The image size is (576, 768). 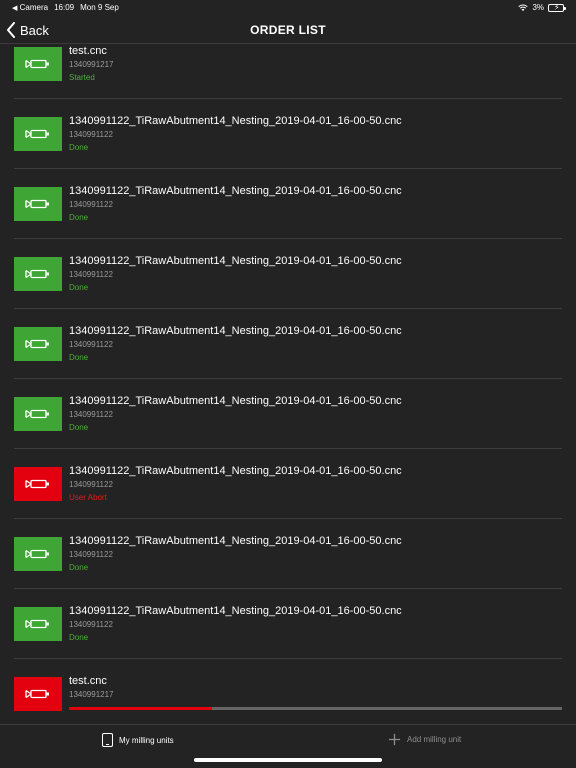 I want to click on back-caret-icon: ◀, so click(x=15, y=8).